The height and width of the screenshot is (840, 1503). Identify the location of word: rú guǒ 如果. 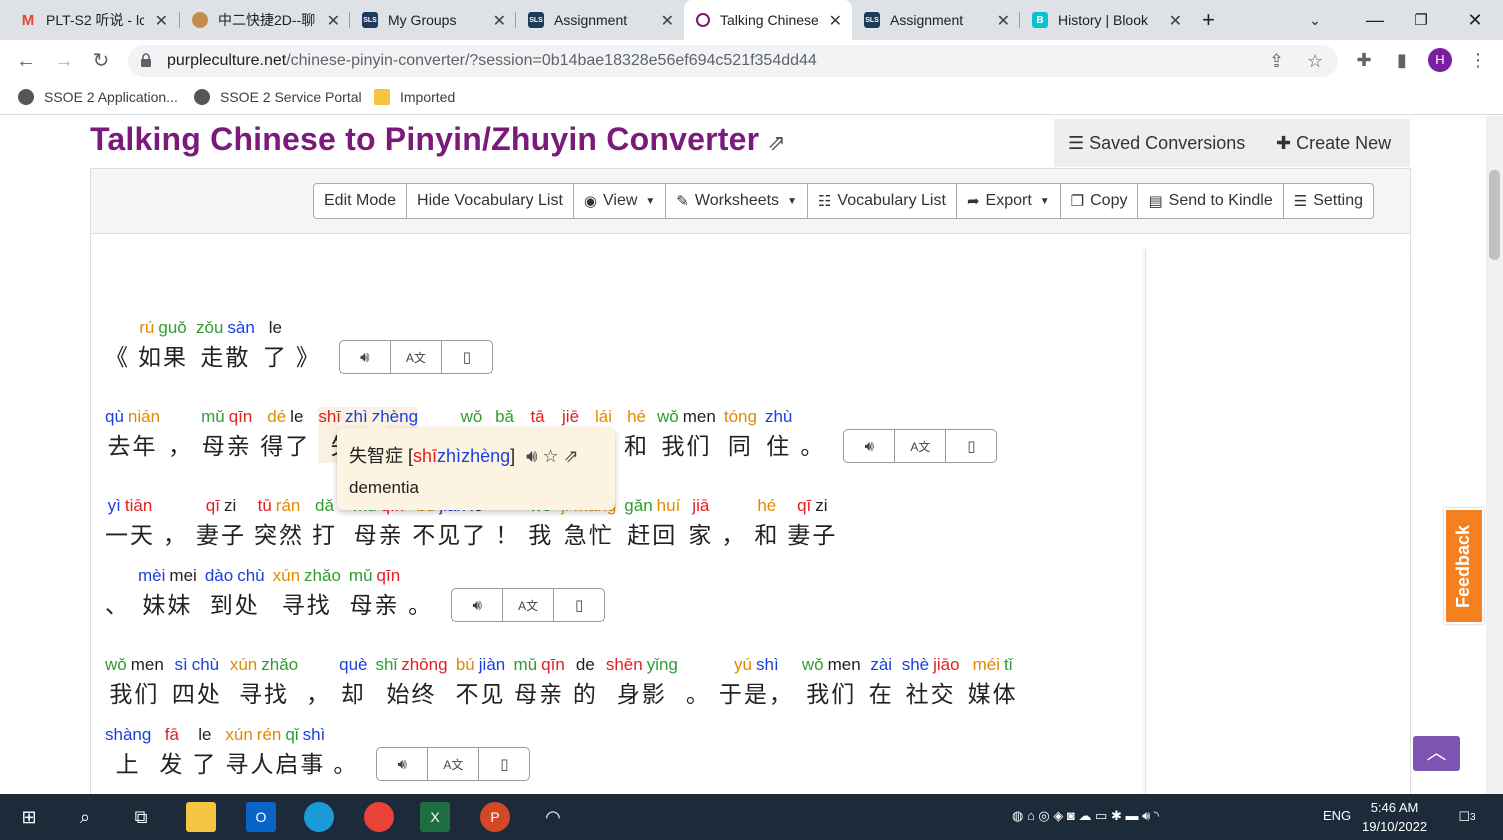
(163, 346).